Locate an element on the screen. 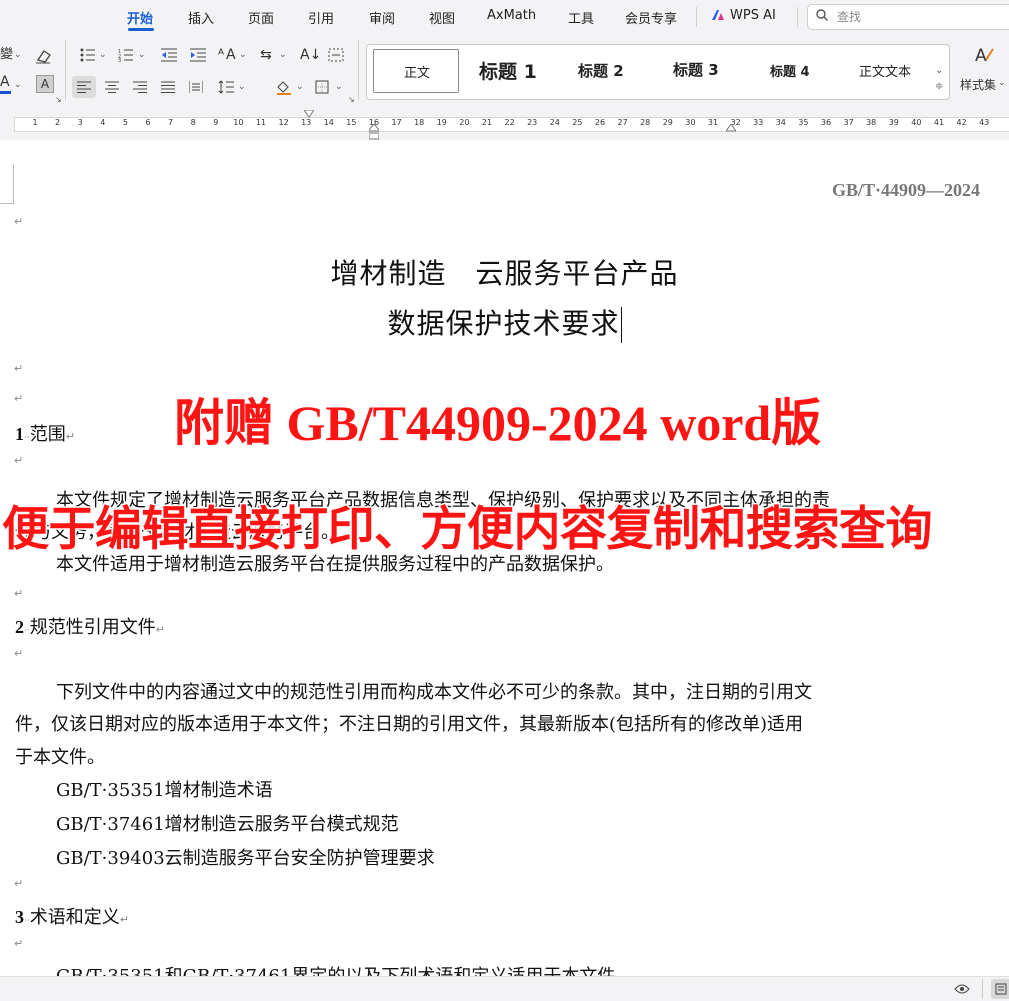 This screenshot has width=1009, height=1001. section-title: 范围 is located at coordinates (47, 434).